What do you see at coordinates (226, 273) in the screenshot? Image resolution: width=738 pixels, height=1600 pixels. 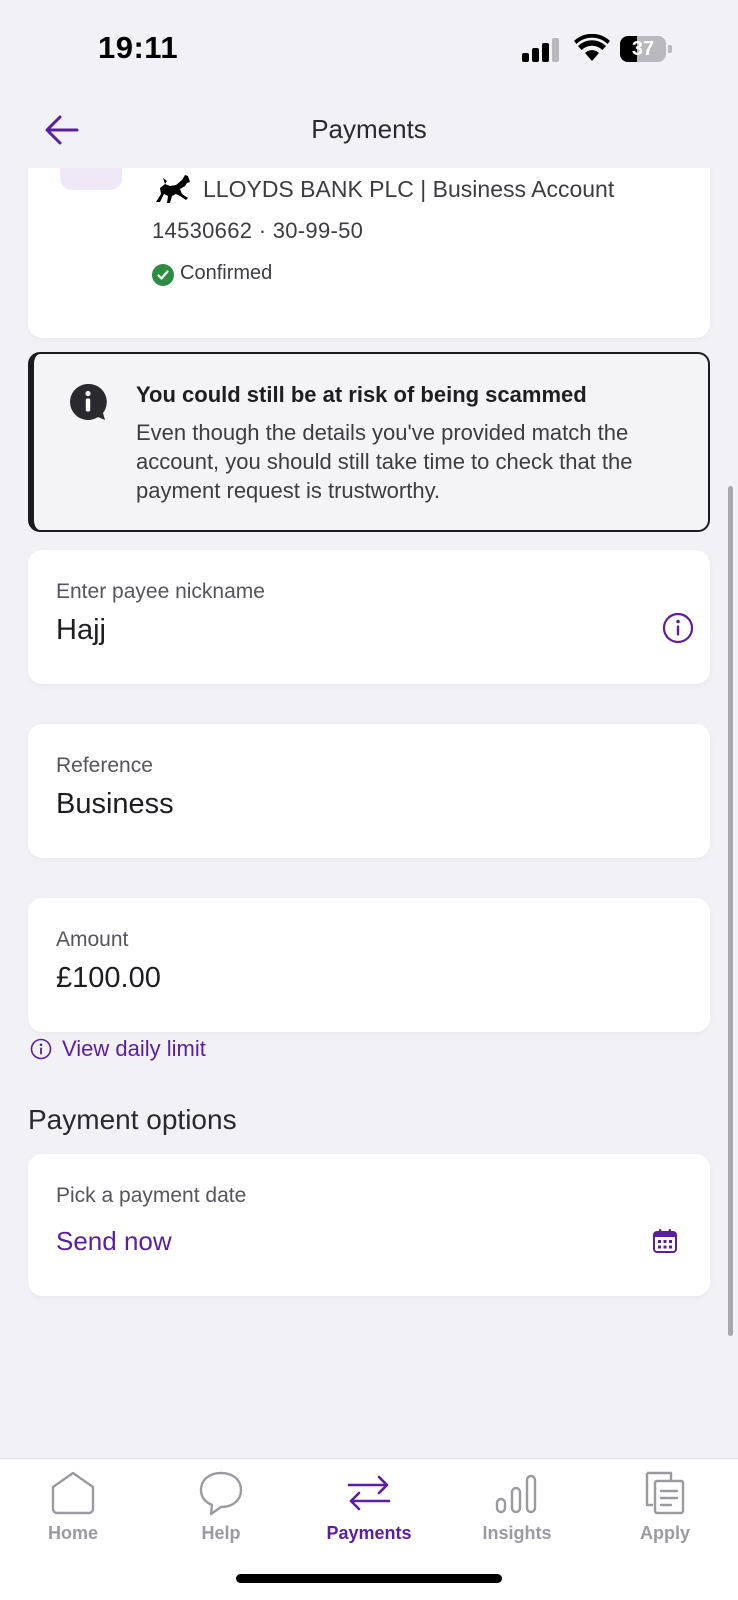 I see `confirmation-status: Confirmed` at bounding box center [226, 273].